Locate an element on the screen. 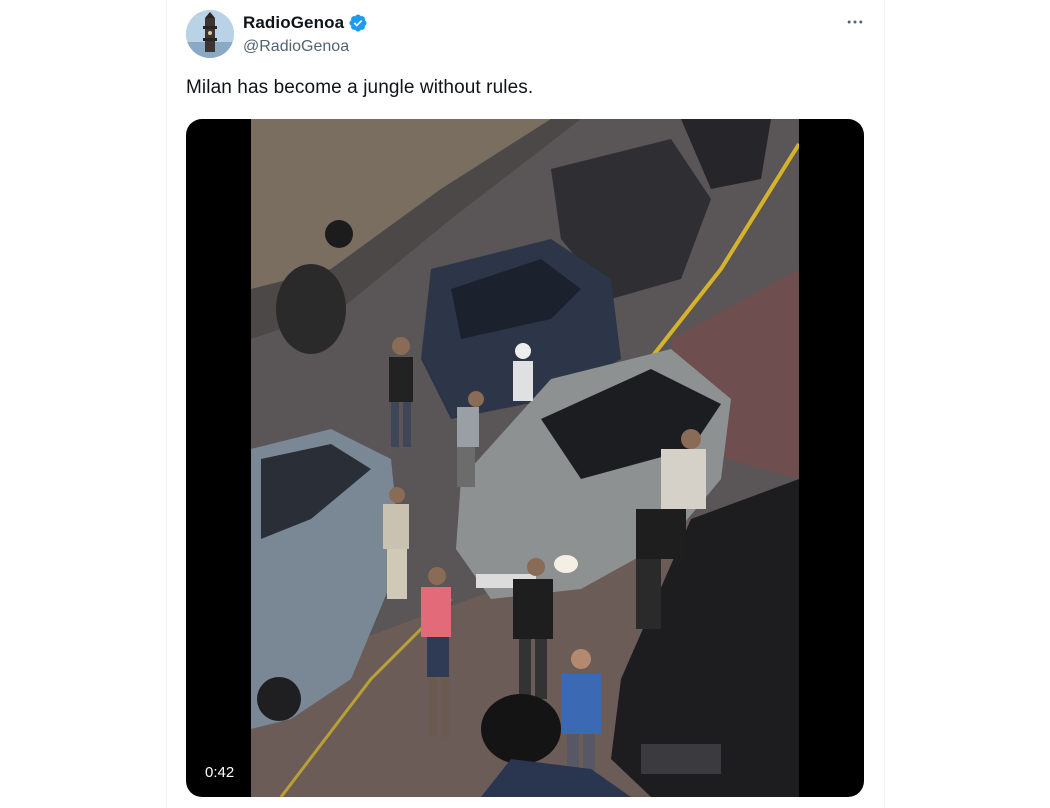  avatar is located at coordinates (210, 34).